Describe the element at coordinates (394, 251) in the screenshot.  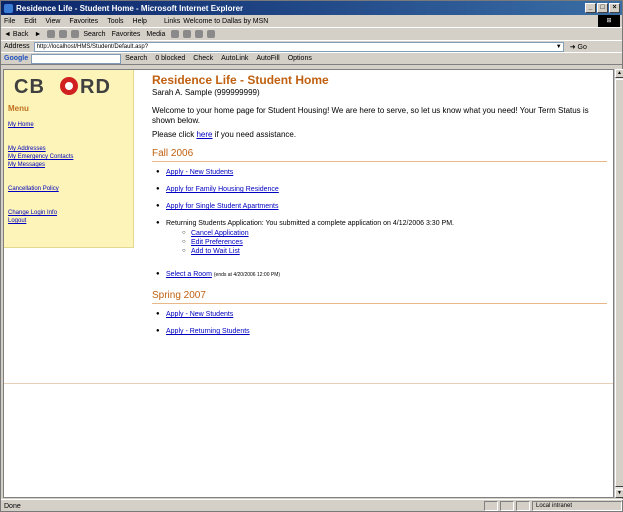
I see `list-item: Add to Wait List` at that location.